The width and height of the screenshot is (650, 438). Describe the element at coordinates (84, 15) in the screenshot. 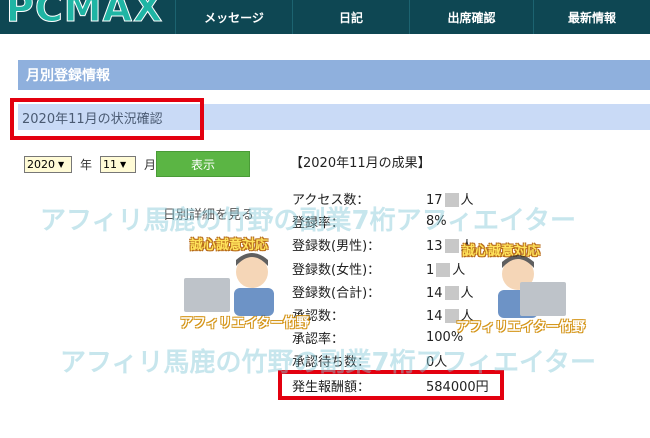

I see `logo-text: PCMAX` at that location.